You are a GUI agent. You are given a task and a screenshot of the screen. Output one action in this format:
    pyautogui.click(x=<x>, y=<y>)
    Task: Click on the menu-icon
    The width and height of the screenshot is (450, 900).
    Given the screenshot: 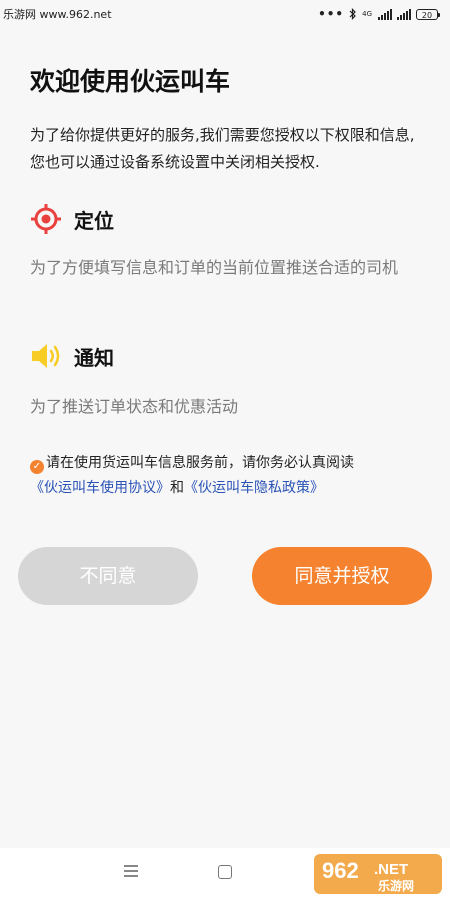 What is the action you would take?
    pyautogui.click(x=131, y=871)
    